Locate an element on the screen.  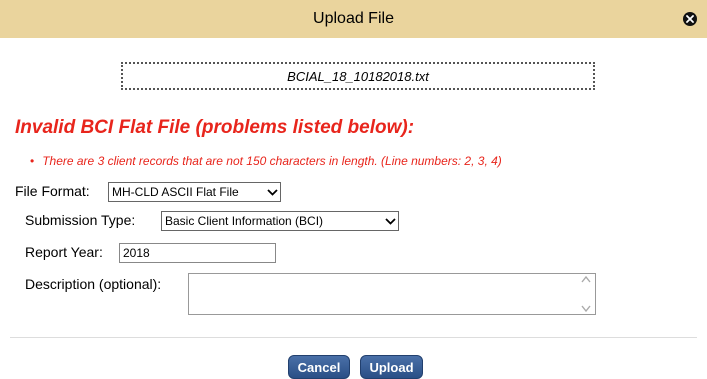
description-textarea is located at coordinates (392, 294).